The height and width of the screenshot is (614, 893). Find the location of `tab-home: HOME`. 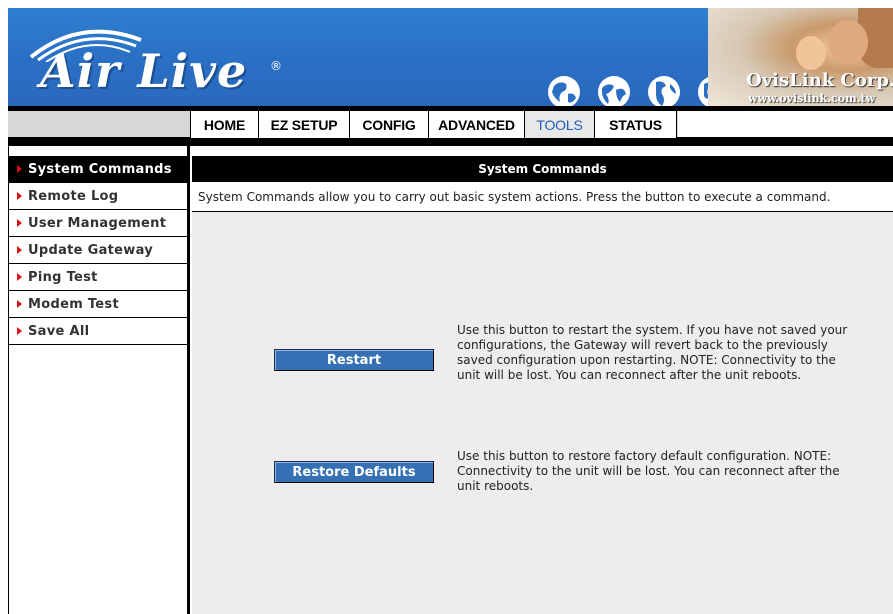

tab-home: HOME is located at coordinates (225, 124).